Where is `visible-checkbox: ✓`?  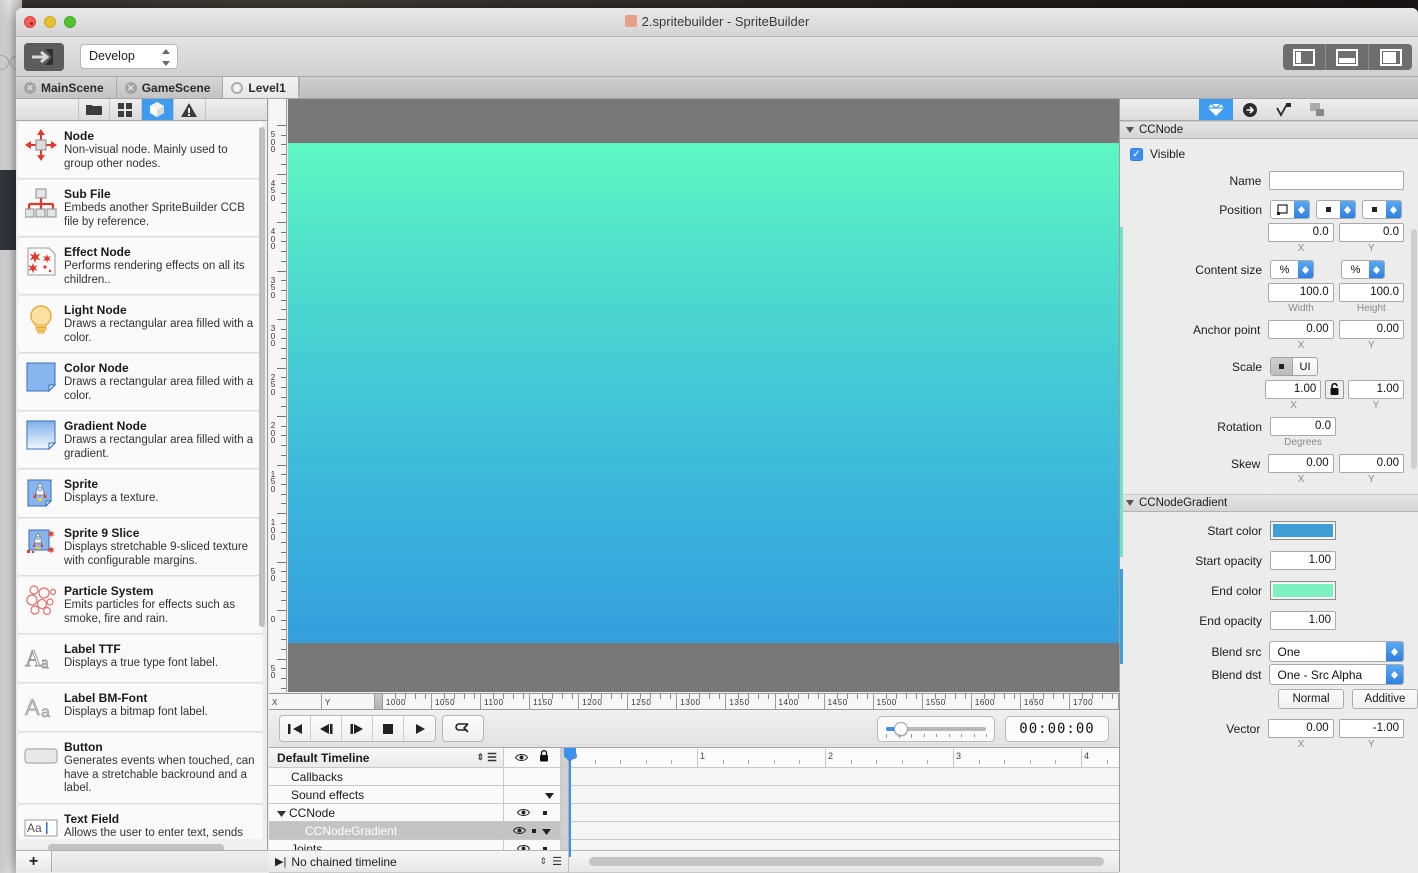 visible-checkbox: ✓ is located at coordinates (1136, 154).